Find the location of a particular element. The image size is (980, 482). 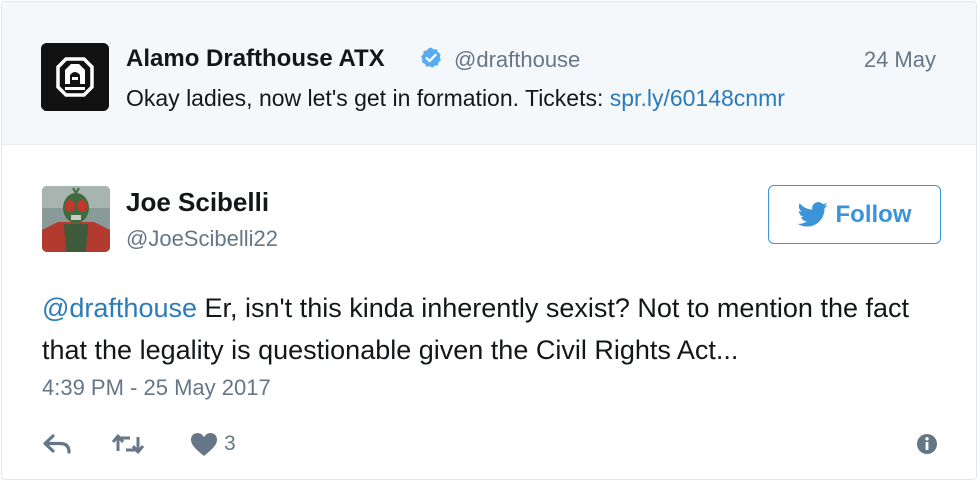

quoted-author-handle: @drafthouse is located at coordinates (517, 60).